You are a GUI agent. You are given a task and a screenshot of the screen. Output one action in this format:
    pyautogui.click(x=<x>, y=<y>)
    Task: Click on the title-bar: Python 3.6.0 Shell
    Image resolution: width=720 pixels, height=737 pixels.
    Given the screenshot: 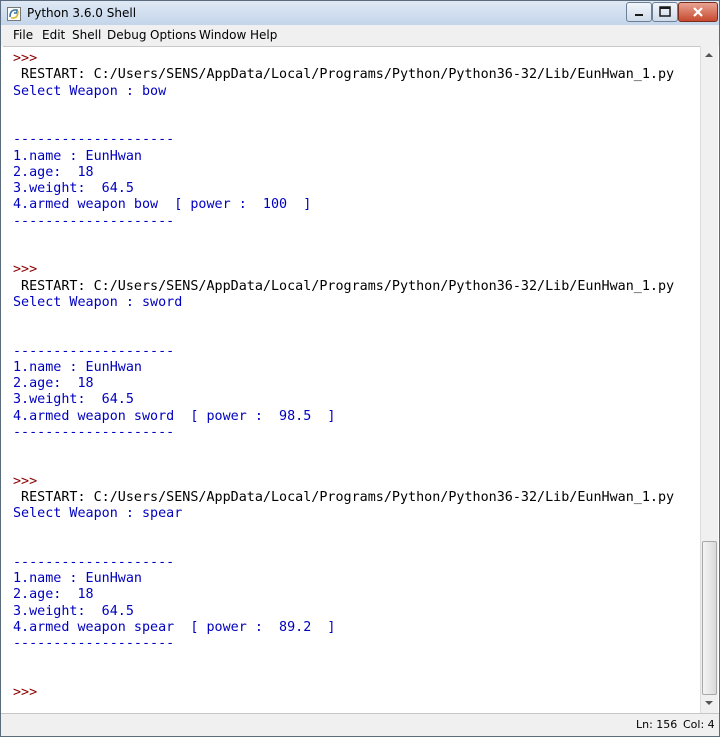 What is the action you would take?
    pyautogui.click(x=360, y=13)
    